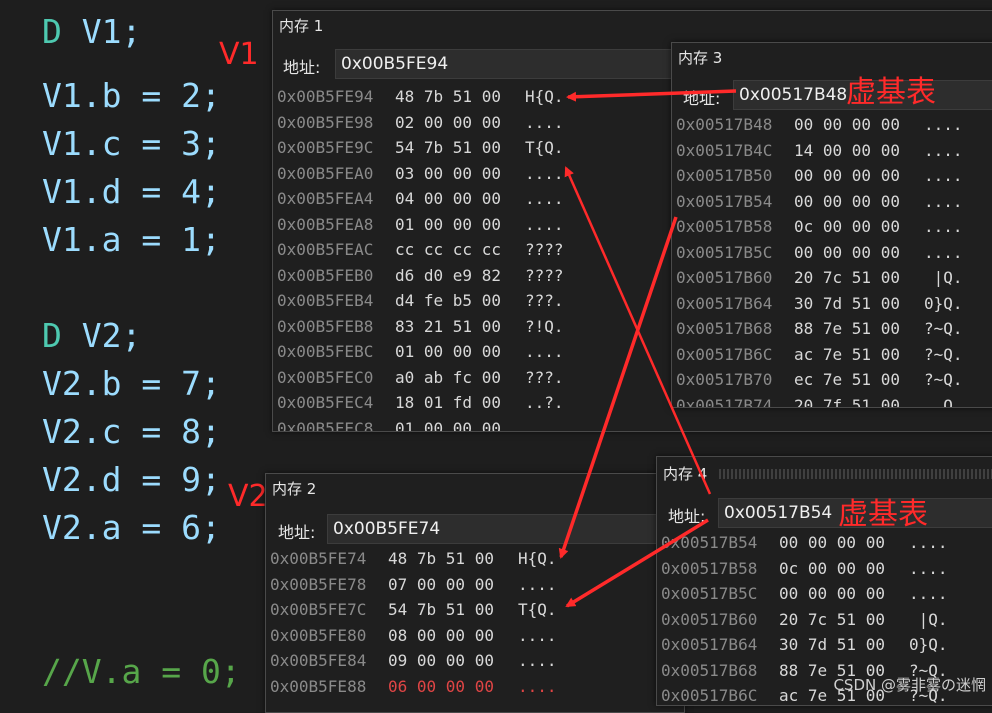 This screenshot has width=992, height=713. What do you see at coordinates (651, 95) in the screenshot?
I see `arrow-vbptr1-to-vbtable3` at bounding box center [651, 95].